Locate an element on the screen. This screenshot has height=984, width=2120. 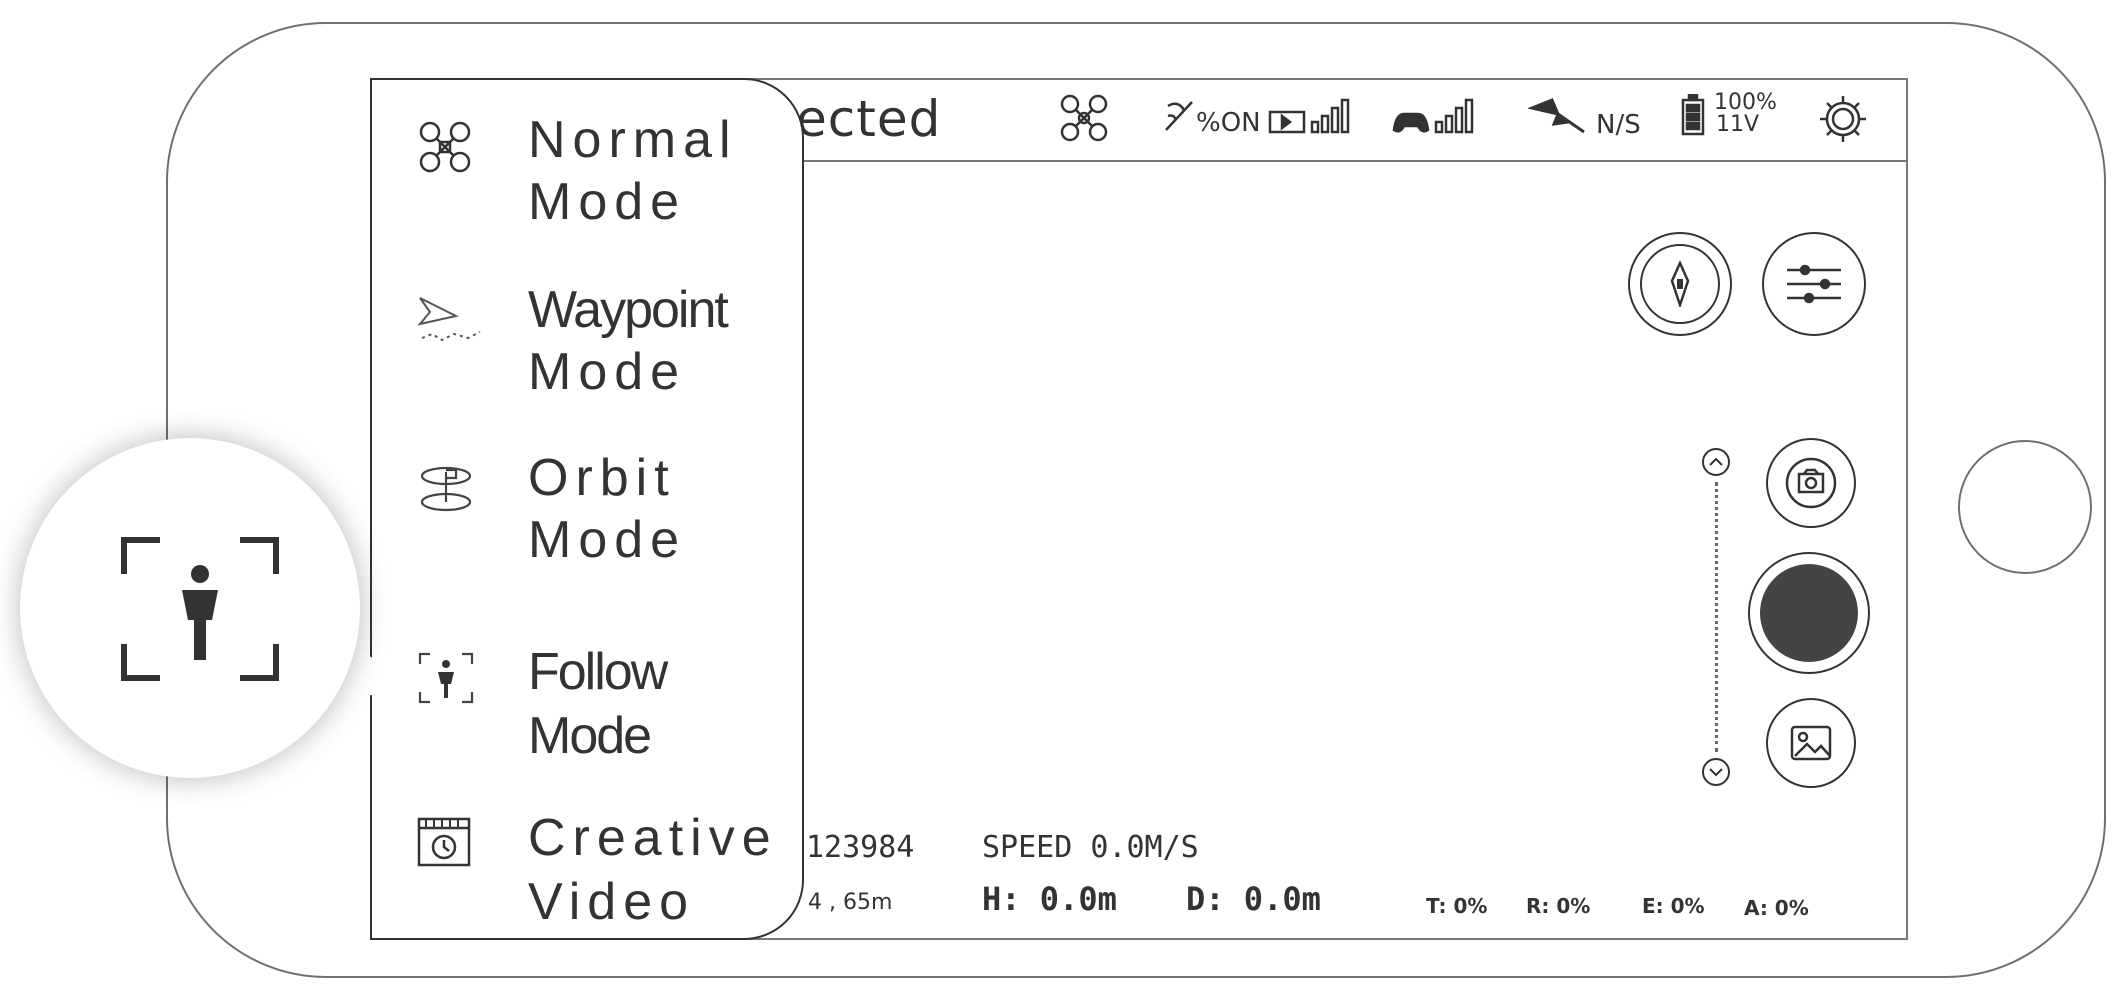
battery-percent: 100% is located at coordinates (1745, 102).